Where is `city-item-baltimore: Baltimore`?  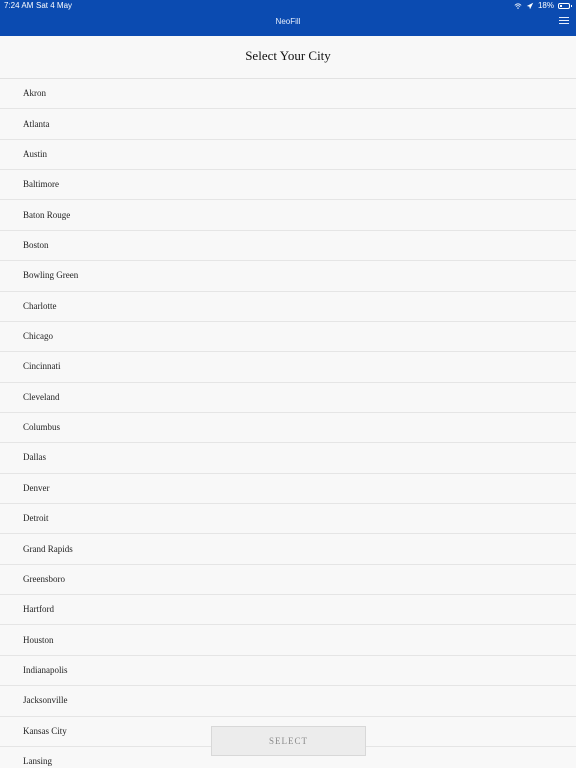
city-item-baltimore: Baltimore is located at coordinates (288, 185).